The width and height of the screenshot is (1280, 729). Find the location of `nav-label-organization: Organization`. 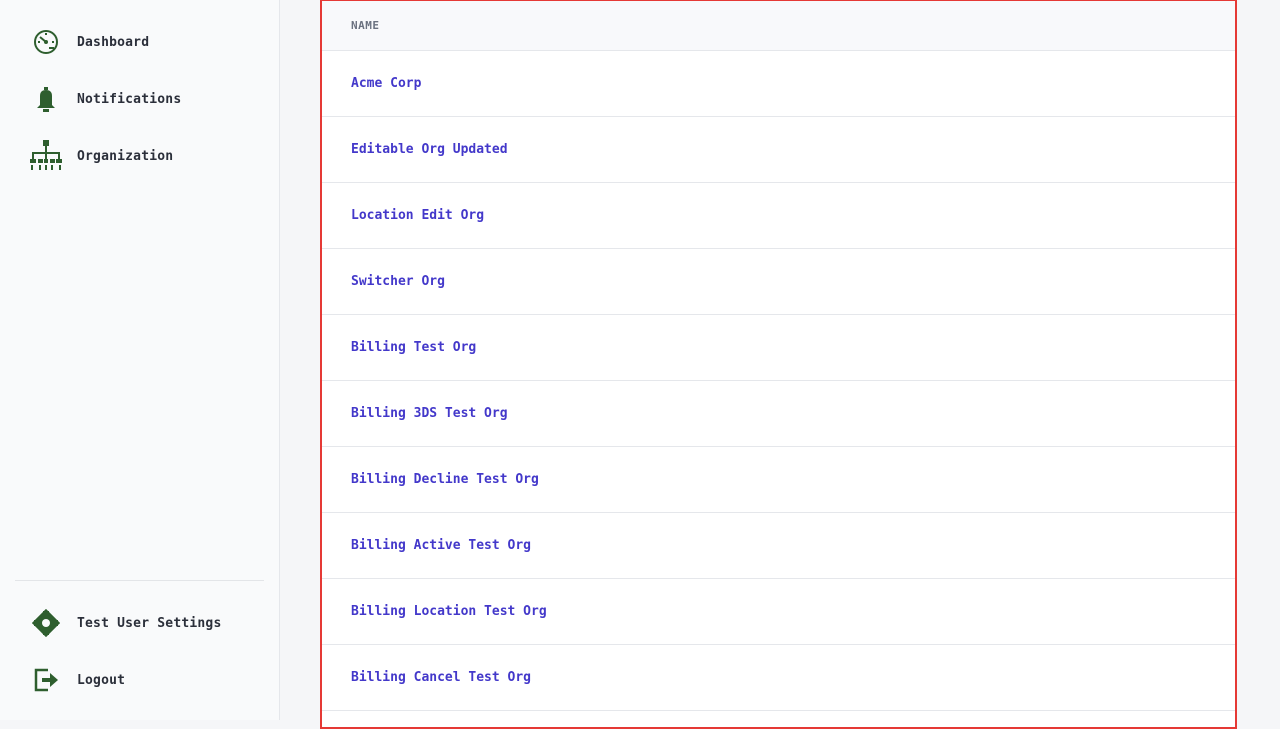

nav-label-organization: Organization is located at coordinates (125, 156).